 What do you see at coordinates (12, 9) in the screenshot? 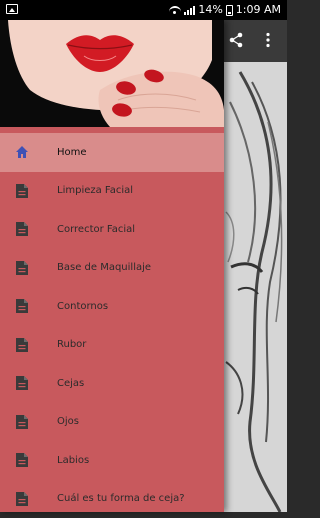
I see `image-icon` at bounding box center [12, 9].